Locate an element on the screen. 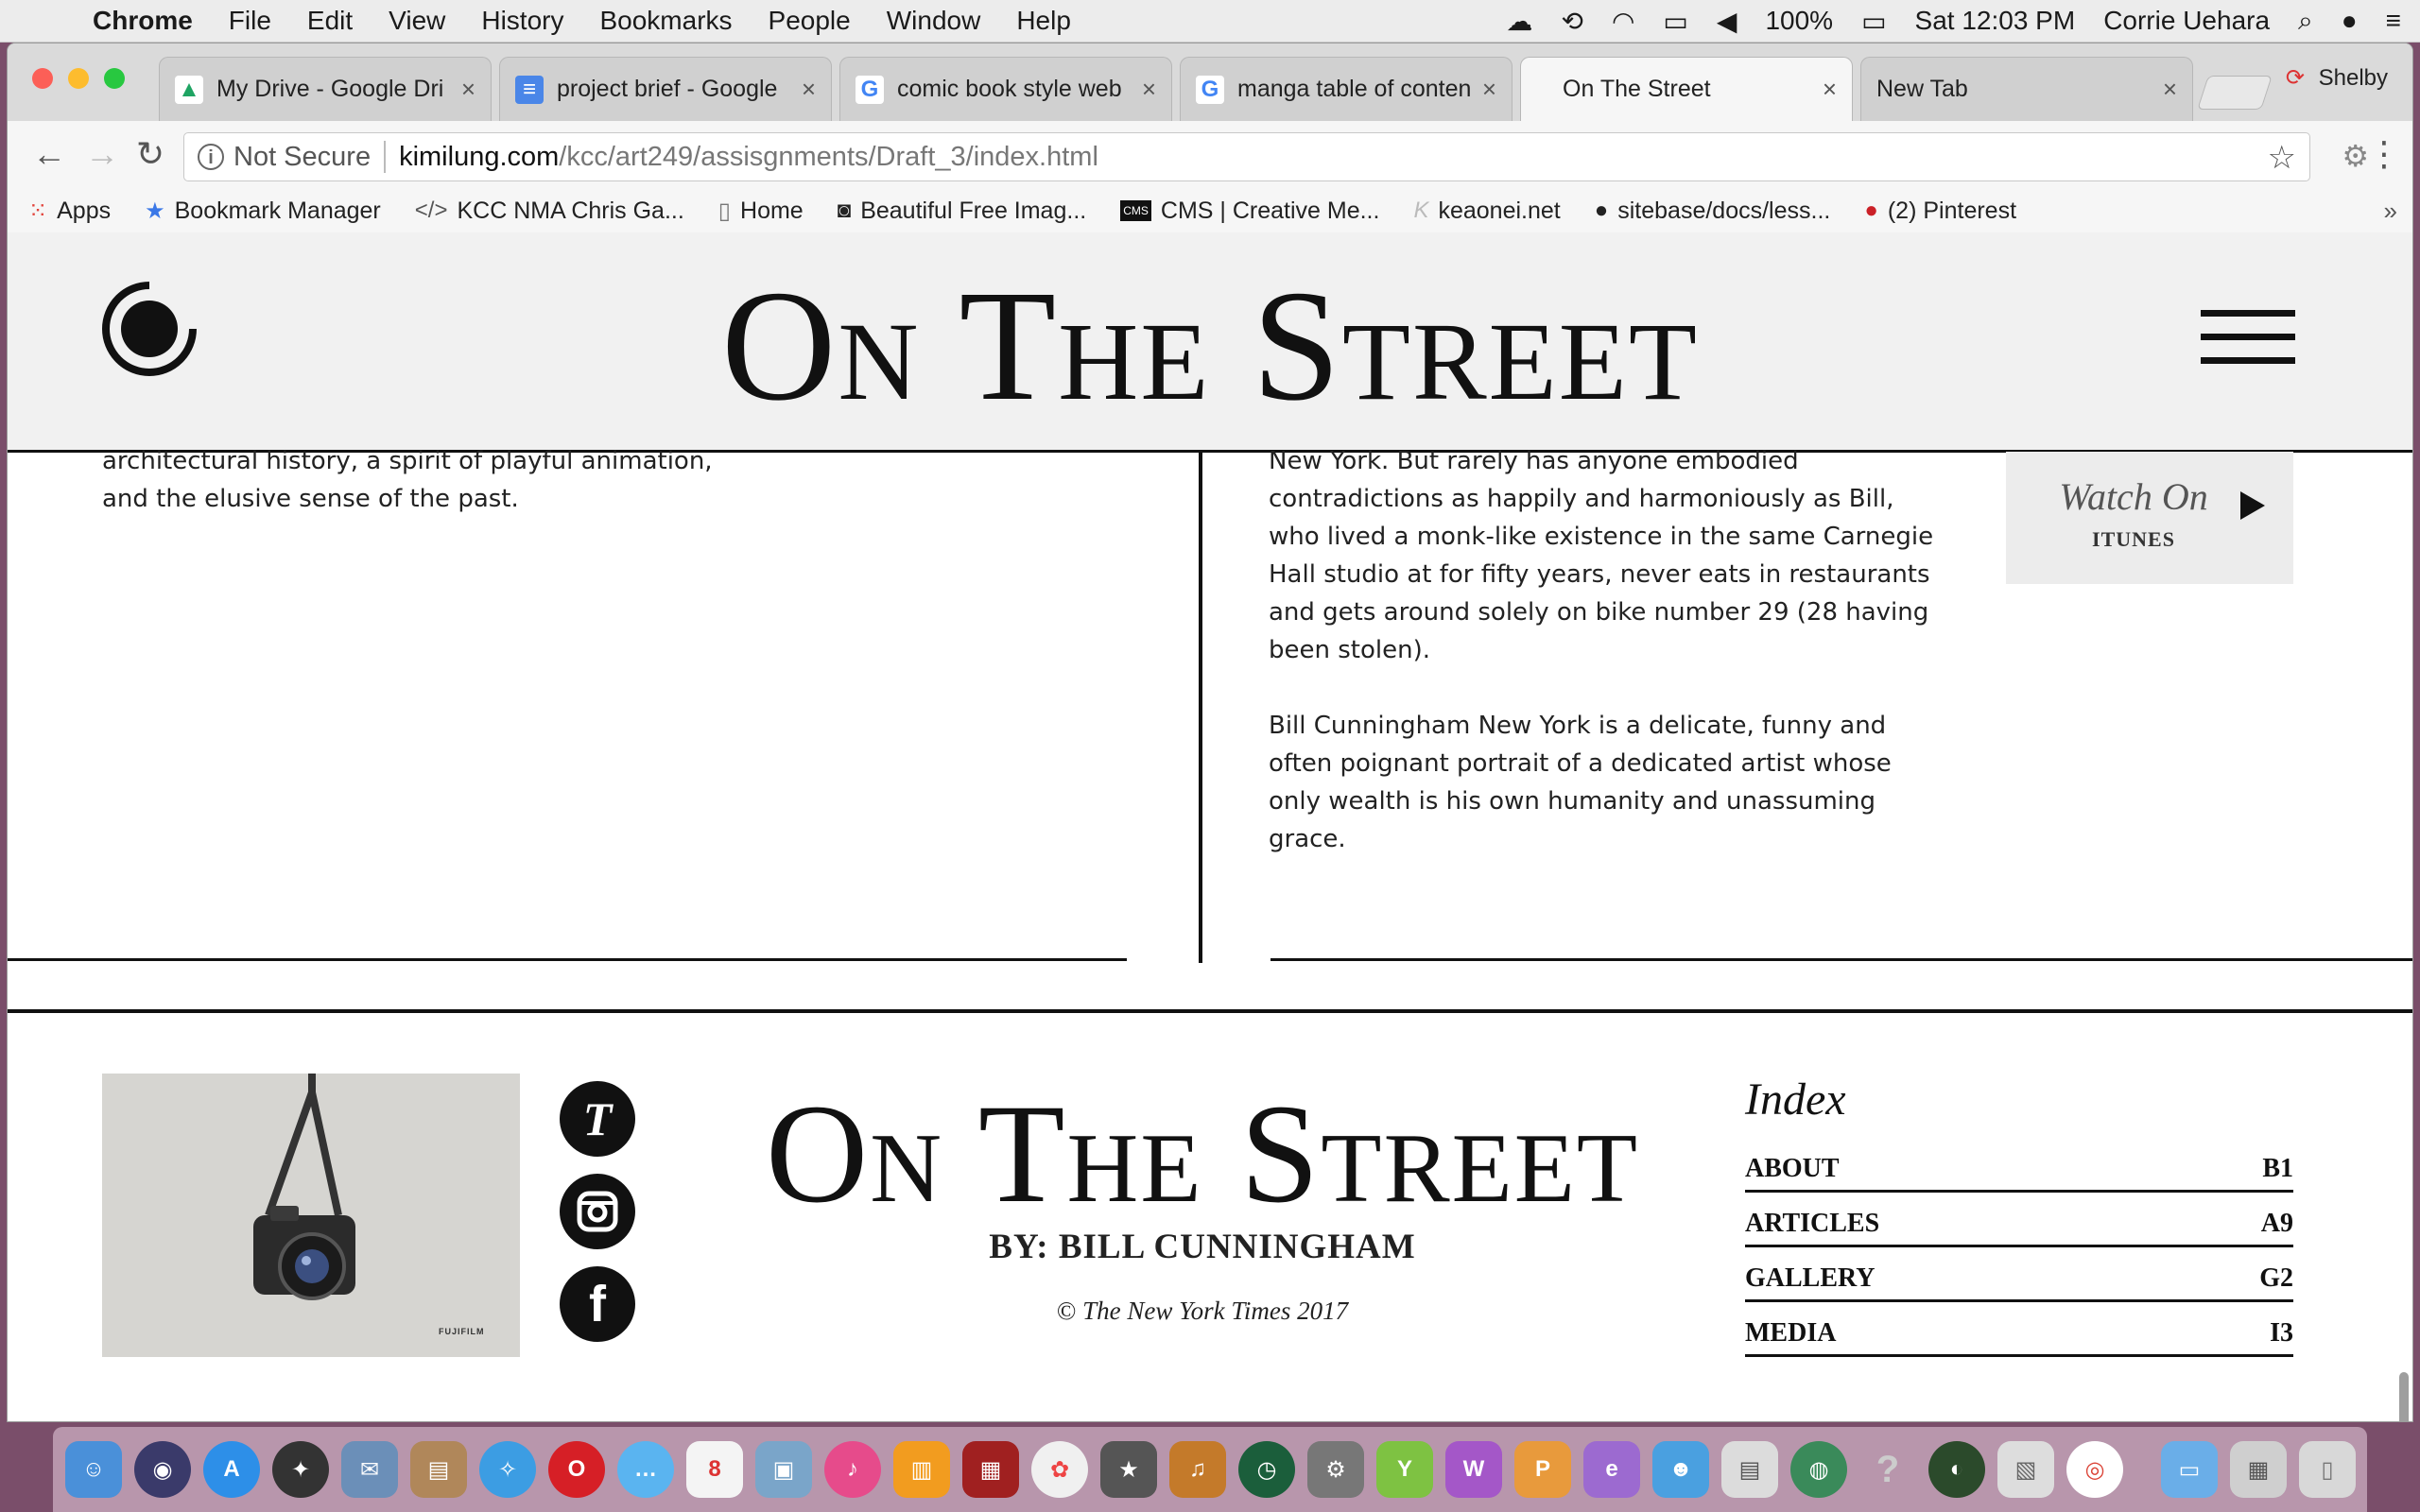 The width and height of the screenshot is (2420, 1512). index-item-articles: ARTICLES A9 is located at coordinates (2019, 1220).